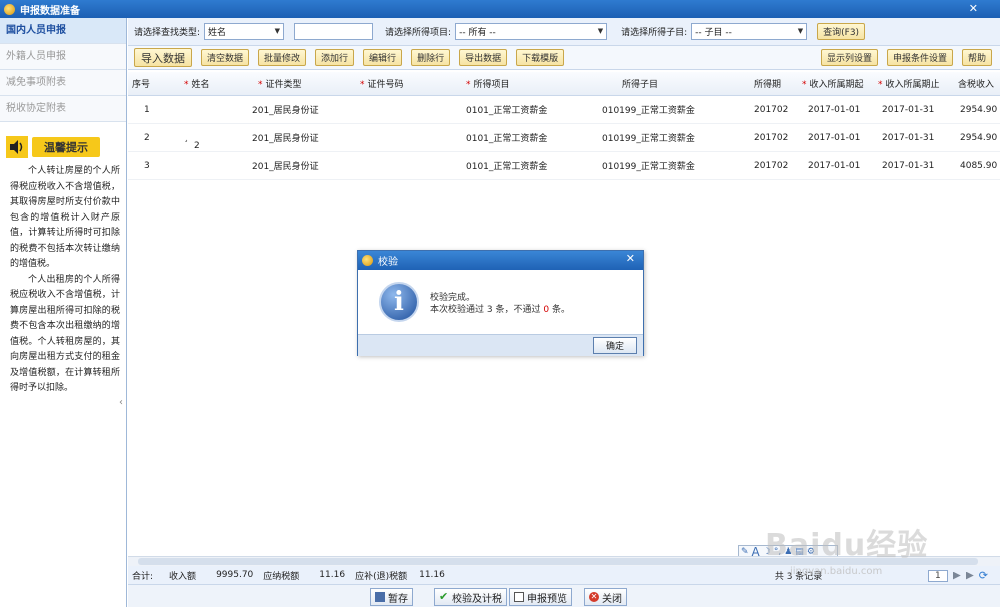 The width and height of the screenshot is (1000, 607). What do you see at coordinates (969, 575) in the screenshot?
I see `last-page-icon` at bounding box center [969, 575].